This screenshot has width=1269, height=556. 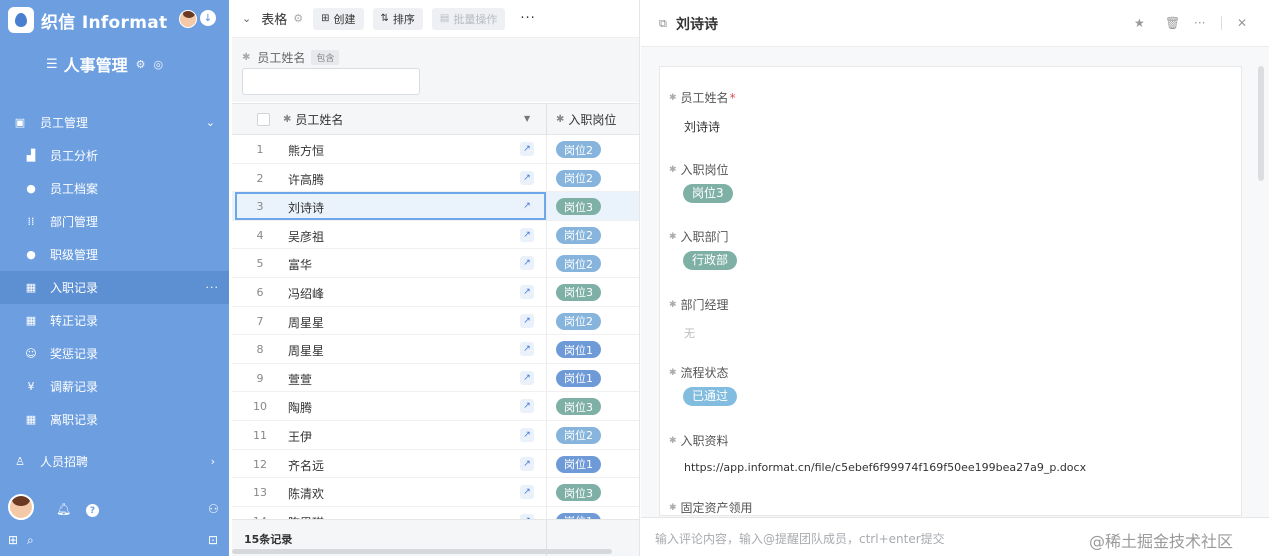 I want to click on cell-name: 王伊, so click(x=300, y=436).